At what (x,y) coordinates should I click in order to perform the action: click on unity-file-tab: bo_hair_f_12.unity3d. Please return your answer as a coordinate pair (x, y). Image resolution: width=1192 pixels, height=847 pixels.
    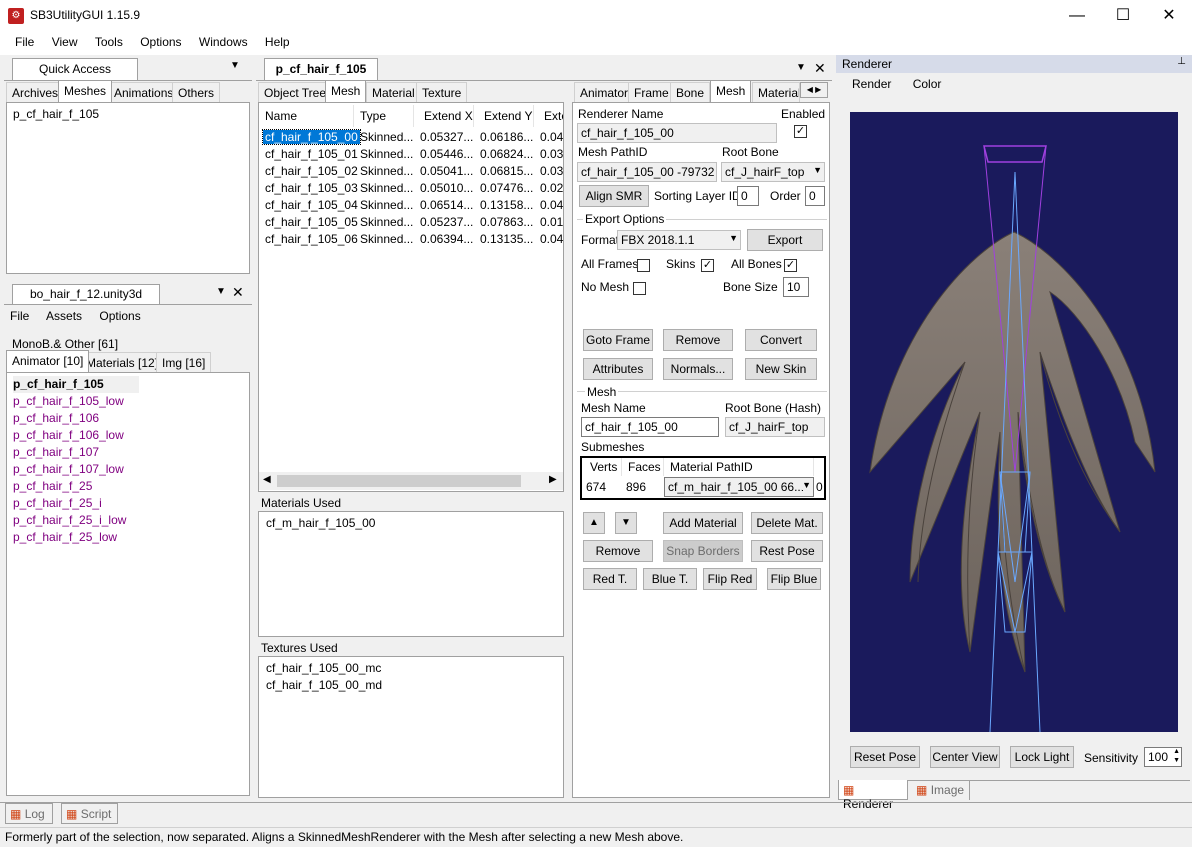
    Looking at the image, I should click on (86, 294).